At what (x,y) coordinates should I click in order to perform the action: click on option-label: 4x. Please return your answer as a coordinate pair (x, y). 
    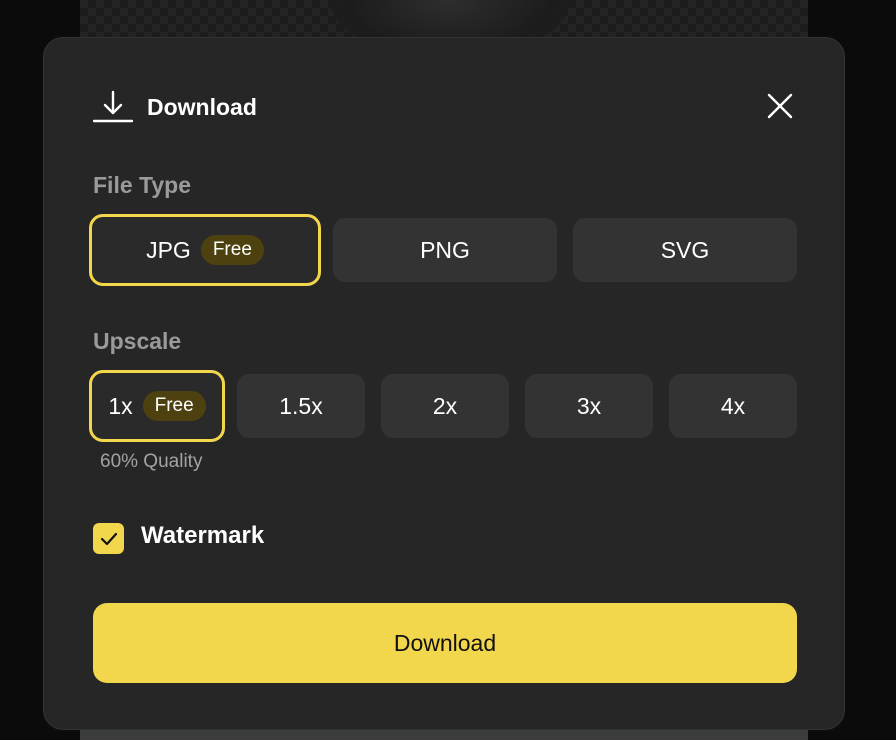
    Looking at the image, I should click on (733, 405).